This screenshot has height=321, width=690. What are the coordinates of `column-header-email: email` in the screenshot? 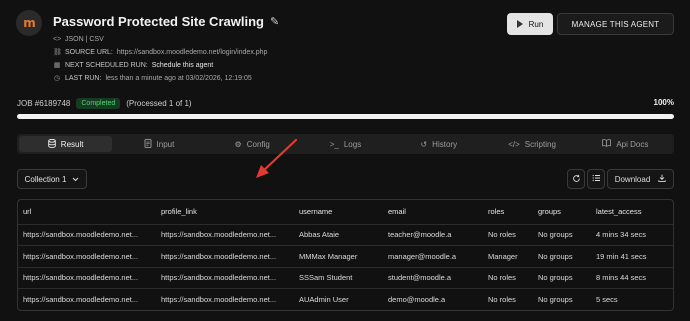 It's located at (433, 212).